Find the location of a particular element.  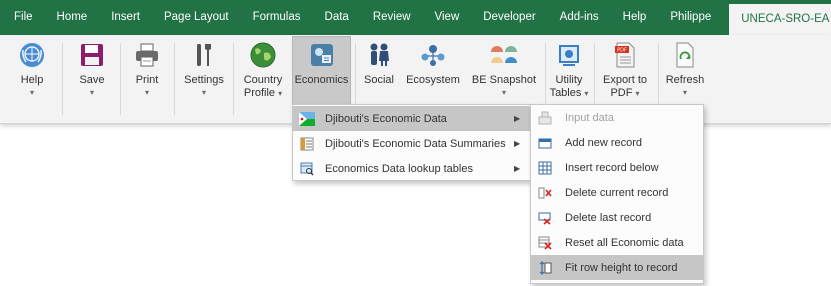

submenu-item-label: Add new record is located at coordinates (604, 142).